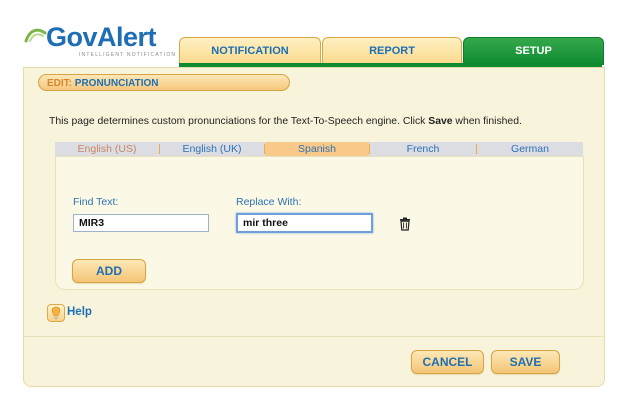 The height and width of the screenshot is (398, 625). I want to click on tab-language-german: German, so click(530, 149).